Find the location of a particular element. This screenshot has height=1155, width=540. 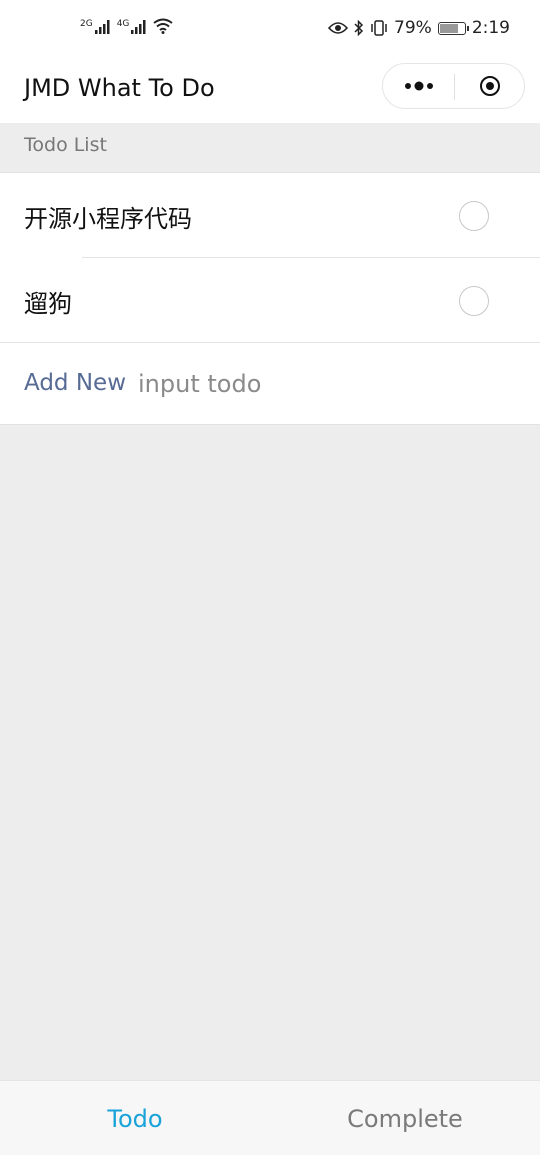

system-indicators: 79% 2:19 is located at coordinates (419, 28).